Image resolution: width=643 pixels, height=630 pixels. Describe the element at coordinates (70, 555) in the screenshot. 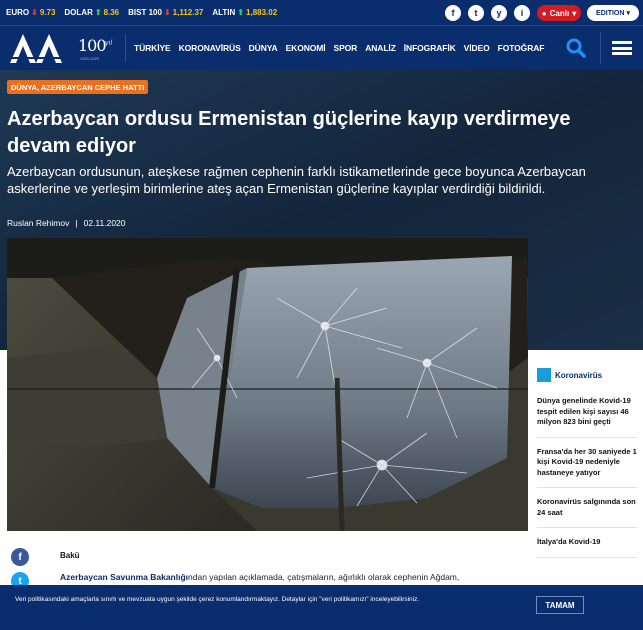

I see `article-dateline: Bakü` at that location.